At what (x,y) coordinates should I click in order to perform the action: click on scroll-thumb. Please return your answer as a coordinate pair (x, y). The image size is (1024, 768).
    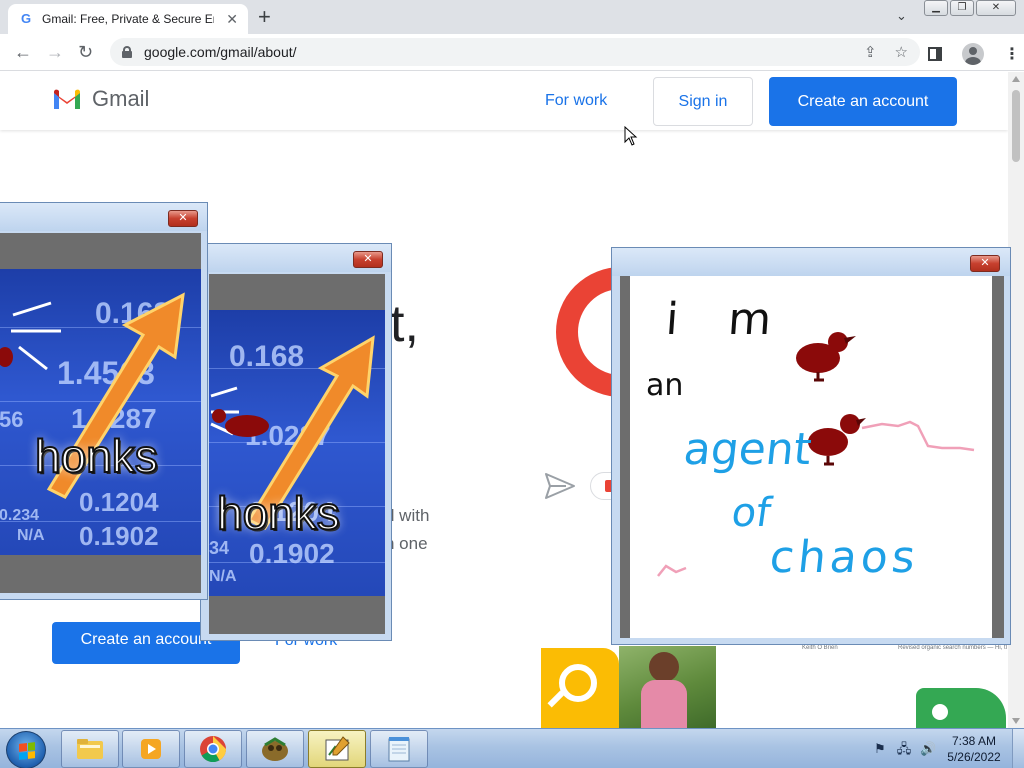
    Looking at the image, I should click on (1016, 126).